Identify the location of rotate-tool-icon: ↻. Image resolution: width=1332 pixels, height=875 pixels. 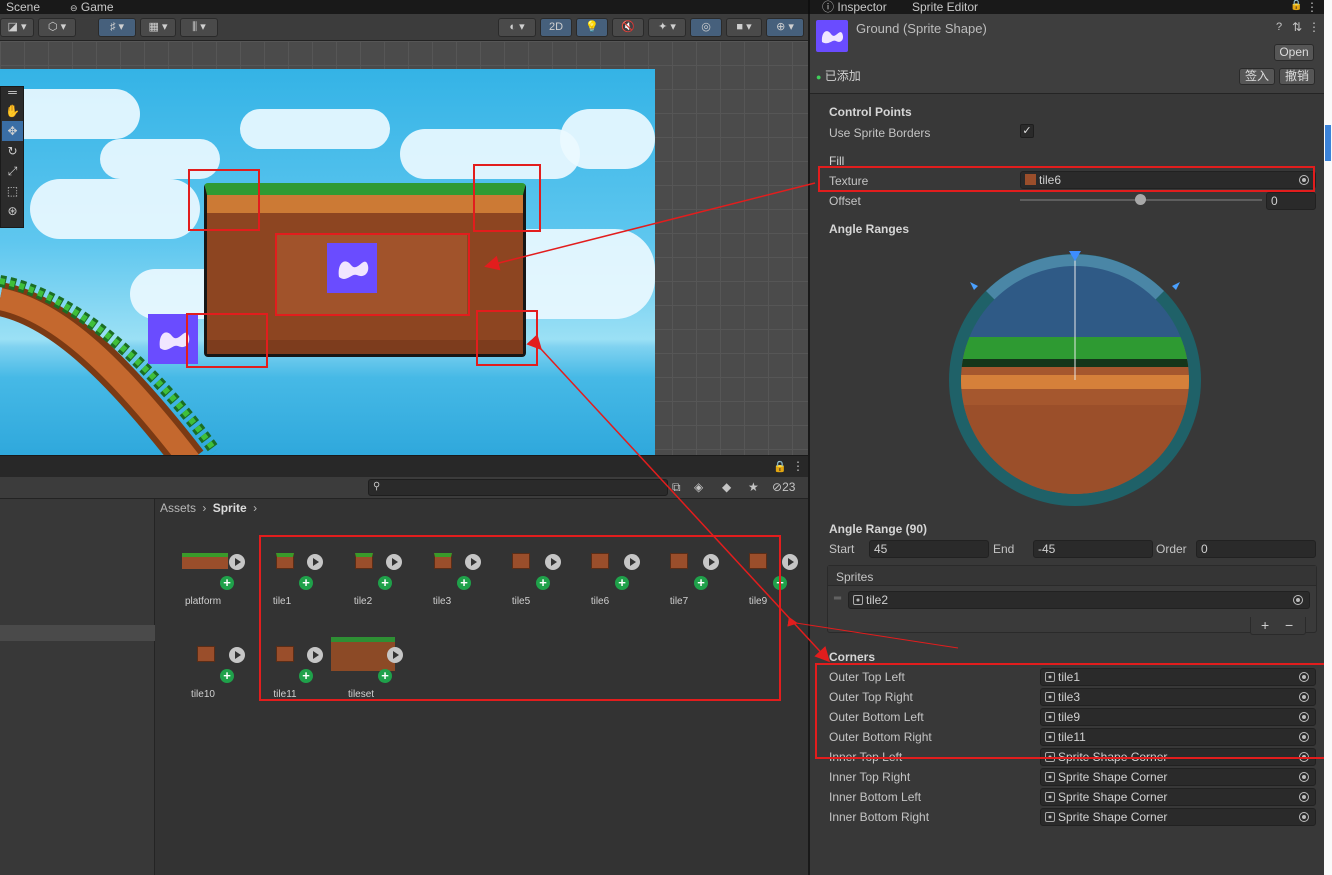
(12, 151).